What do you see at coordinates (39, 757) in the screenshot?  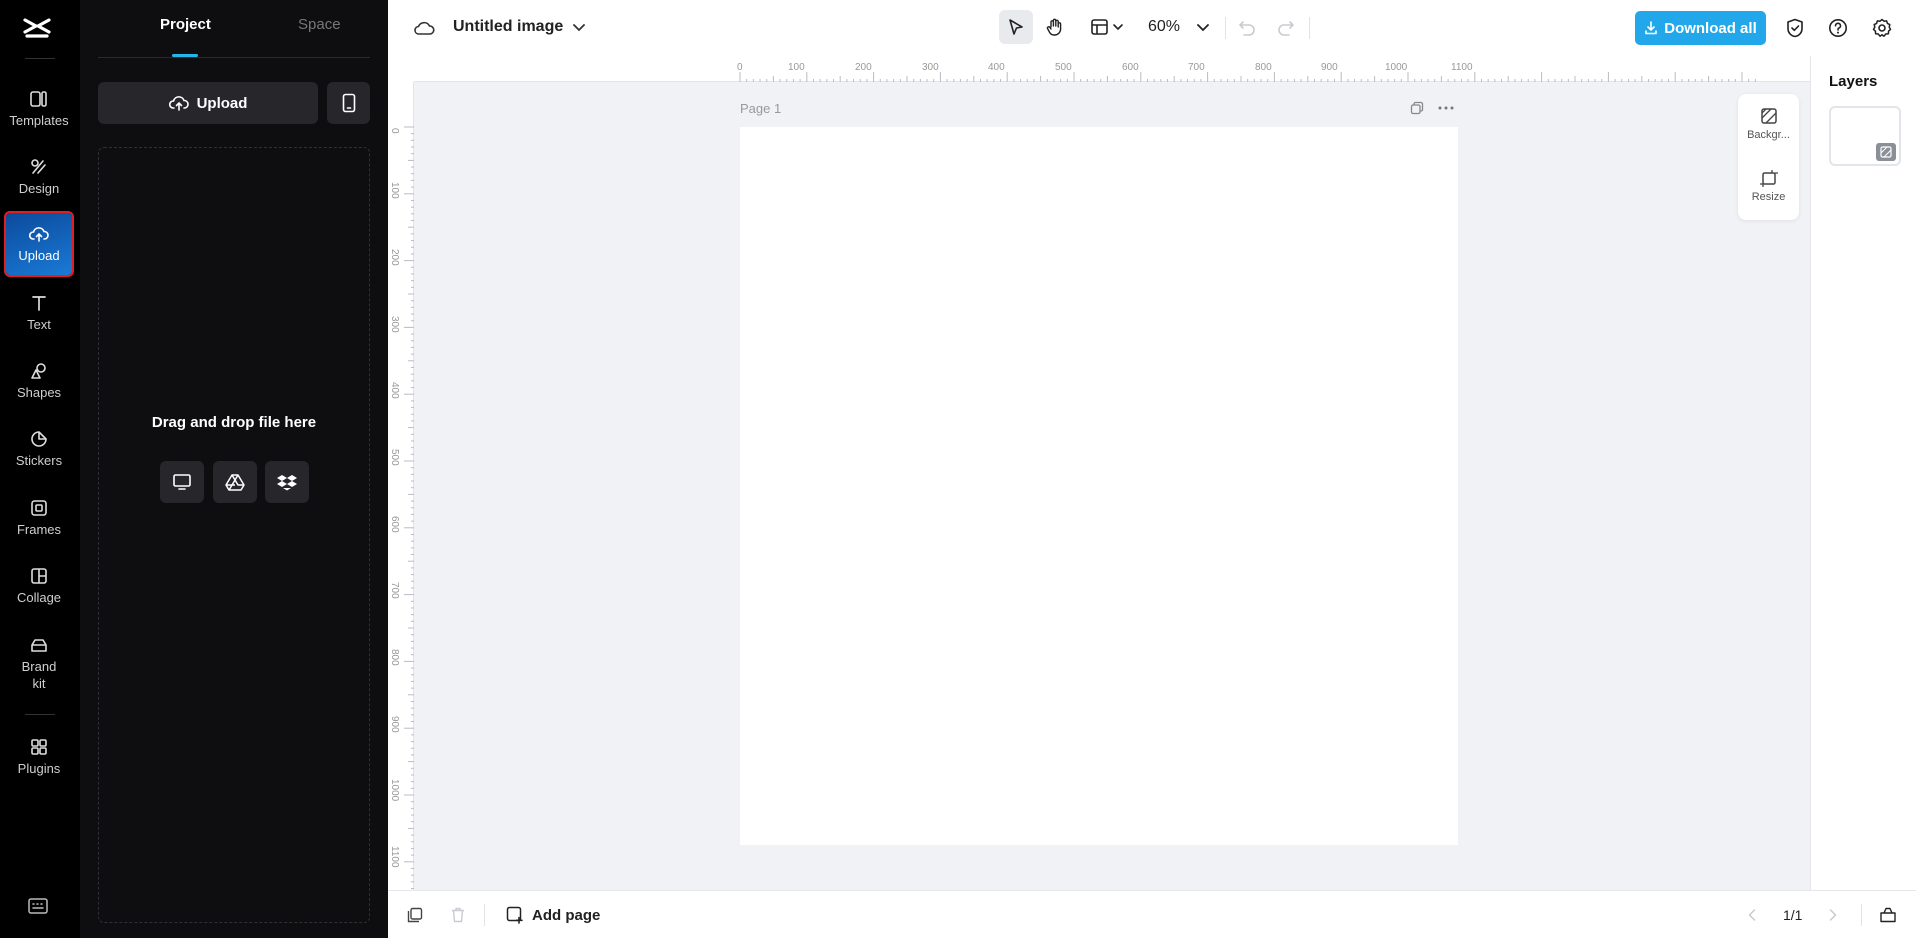 I see `rail-item-plugins: Plugins` at bounding box center [39, 757].